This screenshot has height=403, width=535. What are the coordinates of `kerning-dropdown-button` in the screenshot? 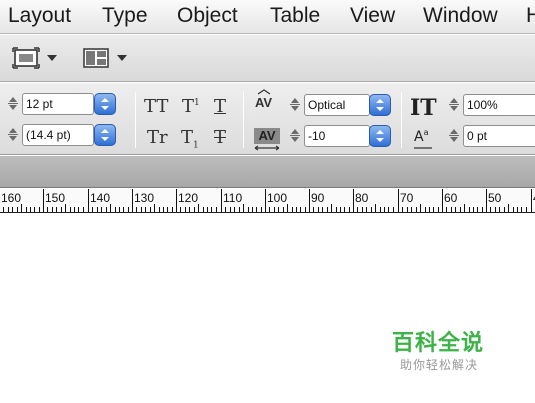 It's located at (380, 105).